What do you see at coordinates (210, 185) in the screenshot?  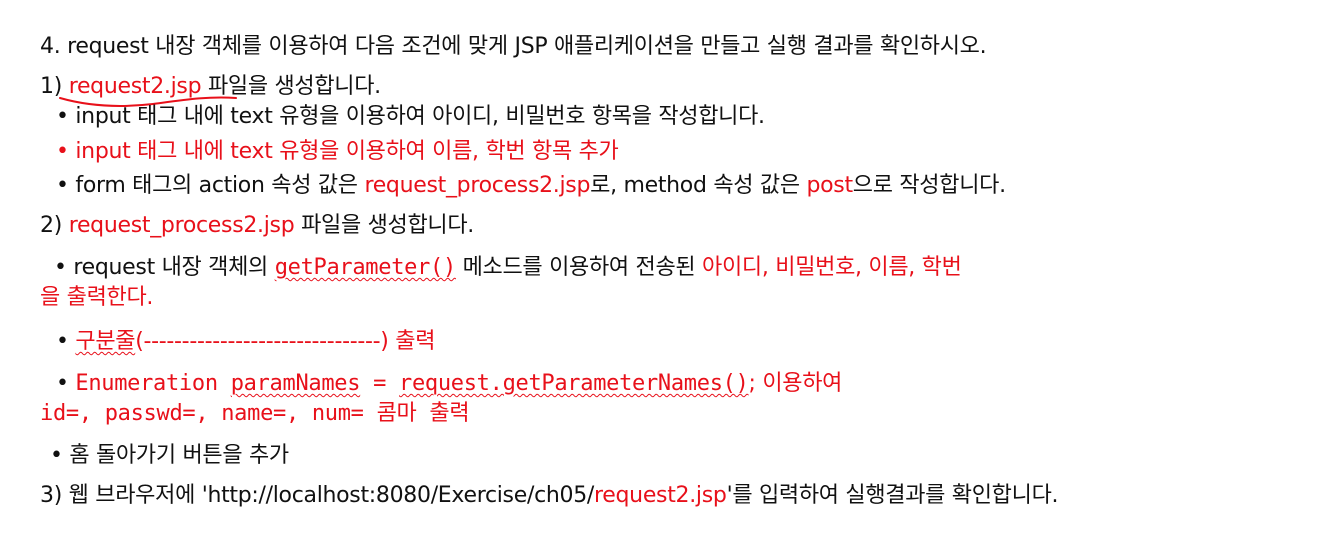 I see `bullet-text-part: • form 태그의 action 속성 값은` at bounding box center [210, 185].